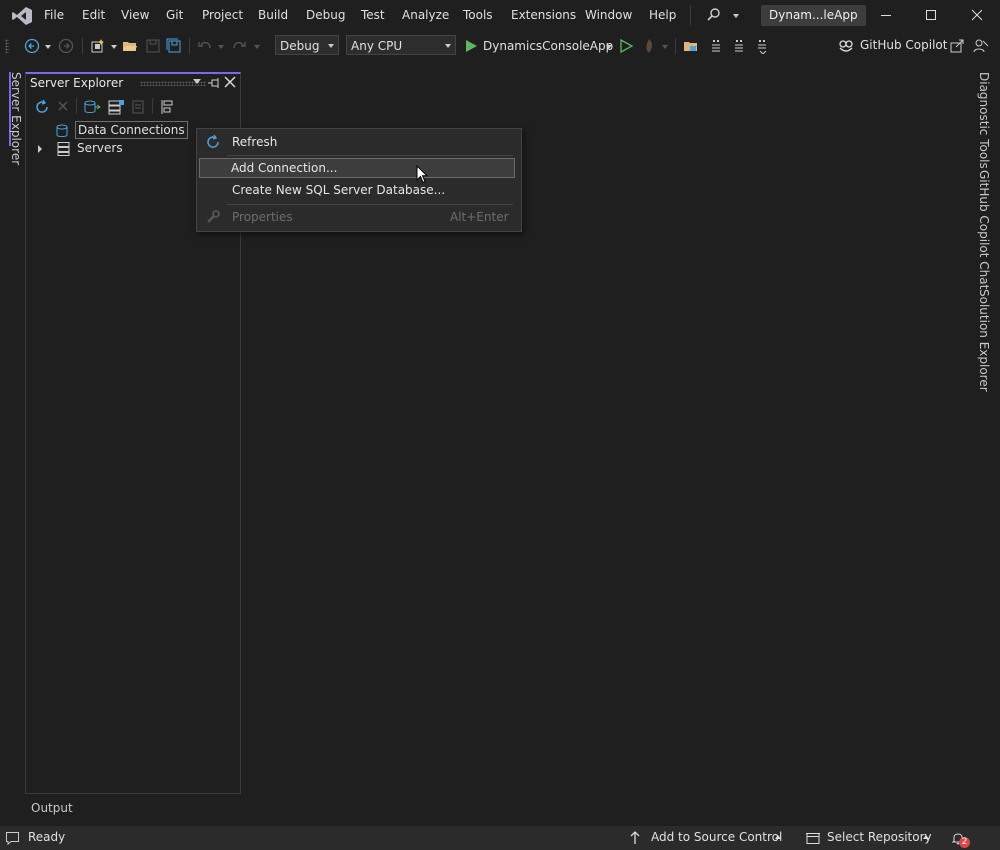  What do you see at coordinates (213, 217) in the screenshot?
I see `wrench-icon` at bounding box center [213, 217].